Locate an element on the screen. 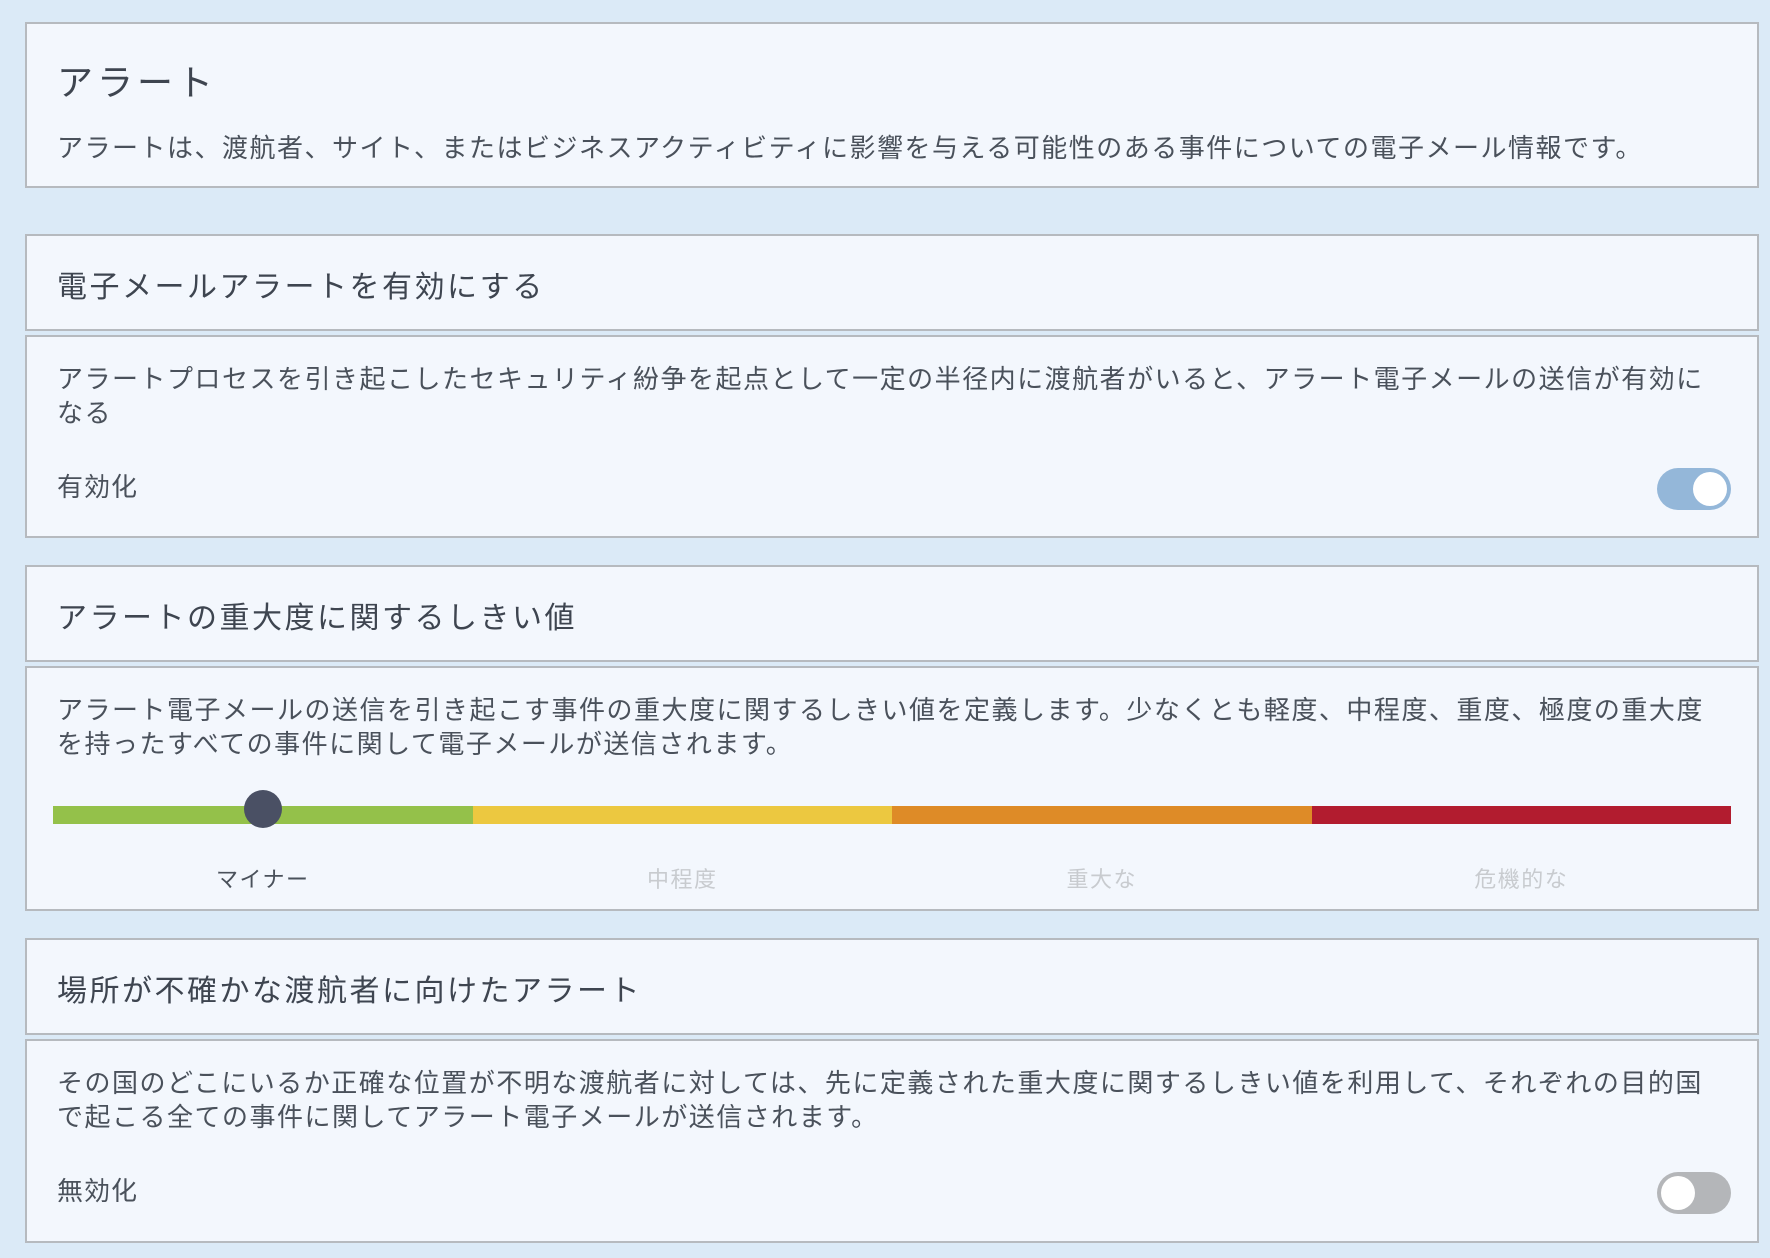 Image resolution: width=1770 pixels, height=1258 pixels. email-alerts-header-panel: 電子メールアラートを有効にする is located at coordinates (892, 282).